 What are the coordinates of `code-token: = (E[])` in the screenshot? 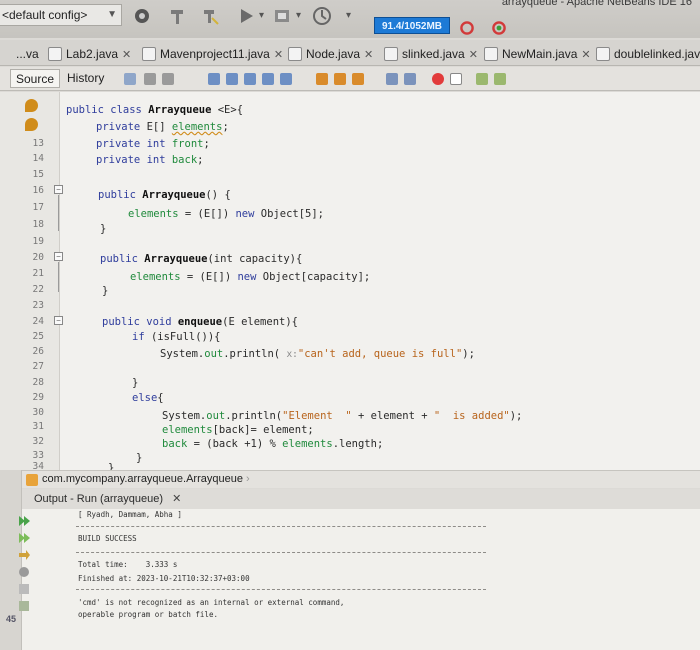 It's located at (209, 277).